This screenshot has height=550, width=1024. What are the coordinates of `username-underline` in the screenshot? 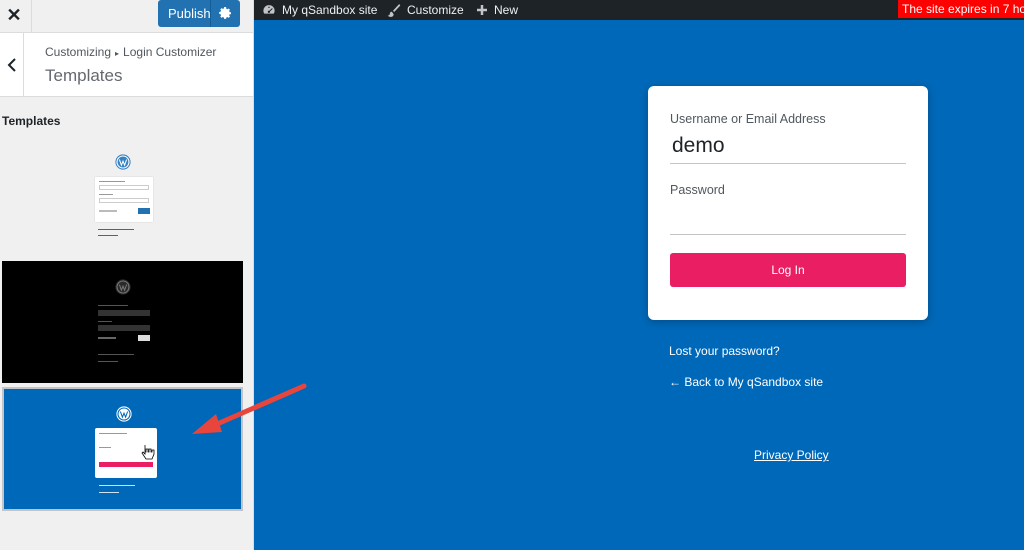 It's located at (788, 163).